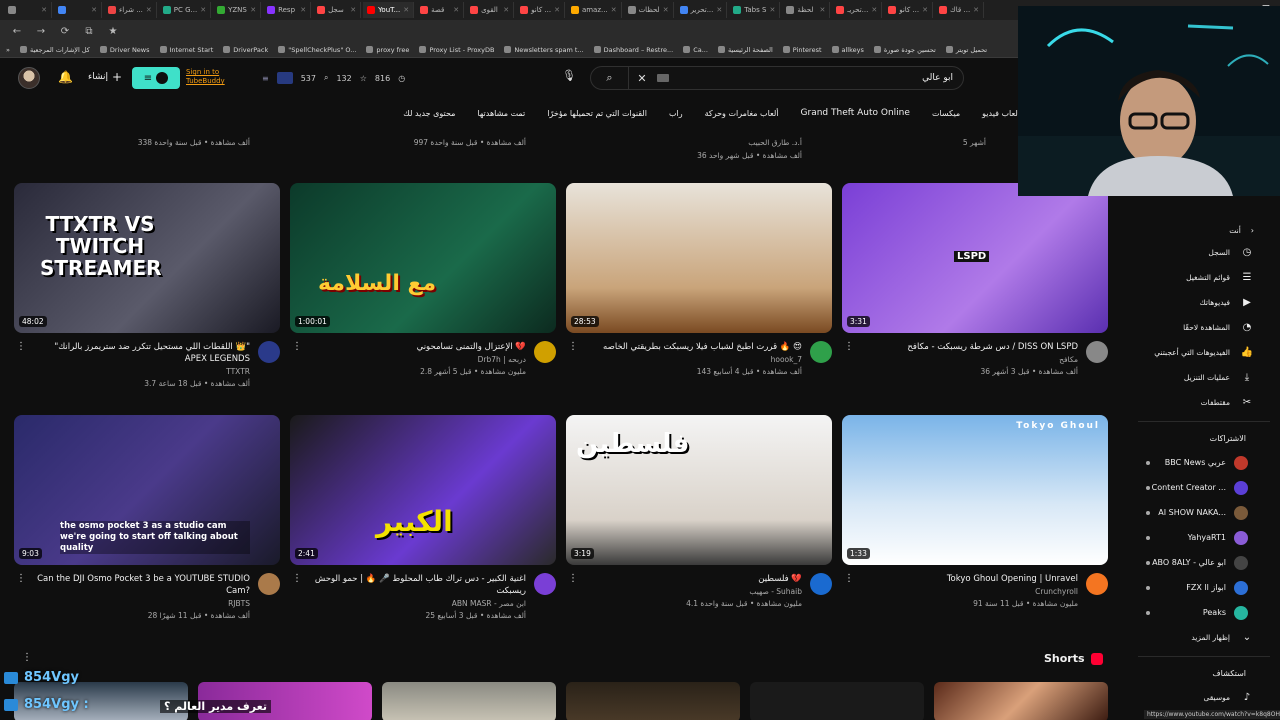 The width and height of the screenshot is (1280, 720). What do you see at coordinates (185, 10) in the screenshot?
I see `browser-tab: PC G... ✕` at bounding box center [185, 10].